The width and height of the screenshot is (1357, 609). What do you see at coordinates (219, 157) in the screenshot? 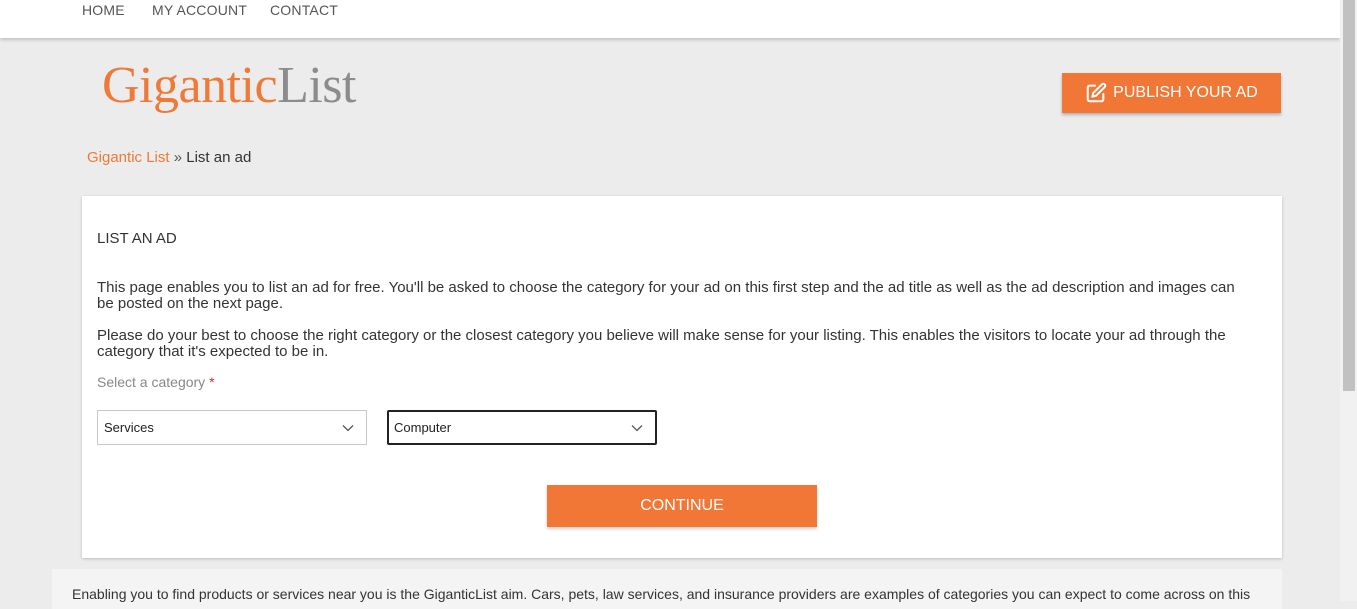
I see `breadcrumb-current: List an ad` at bounding box center [219, 157].